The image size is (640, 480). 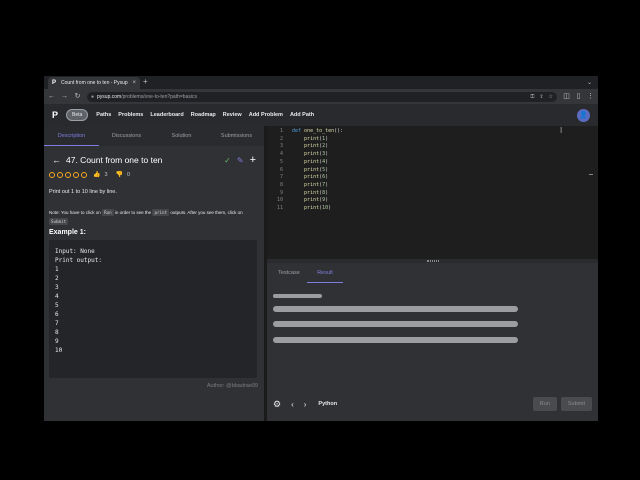 What do you see at coordinates (281, 138) in the screenshot?
I see `line-number: 2` at bounding box center [281, 138].